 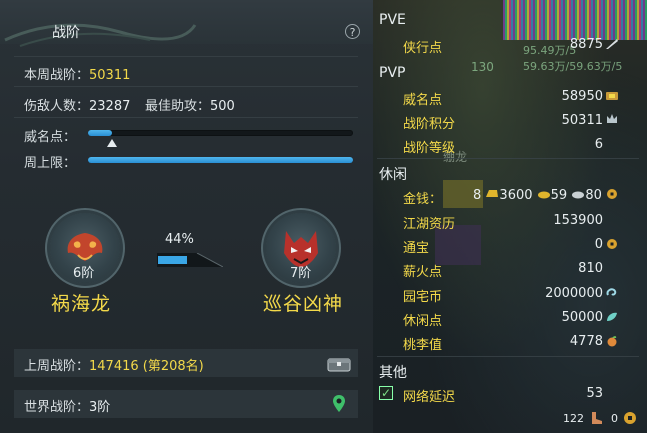 What do you see at coordinates (303, 304) in the screenshot?
I see `next-rank-name: 巡谷凶神` at bounding box center [303, 304].